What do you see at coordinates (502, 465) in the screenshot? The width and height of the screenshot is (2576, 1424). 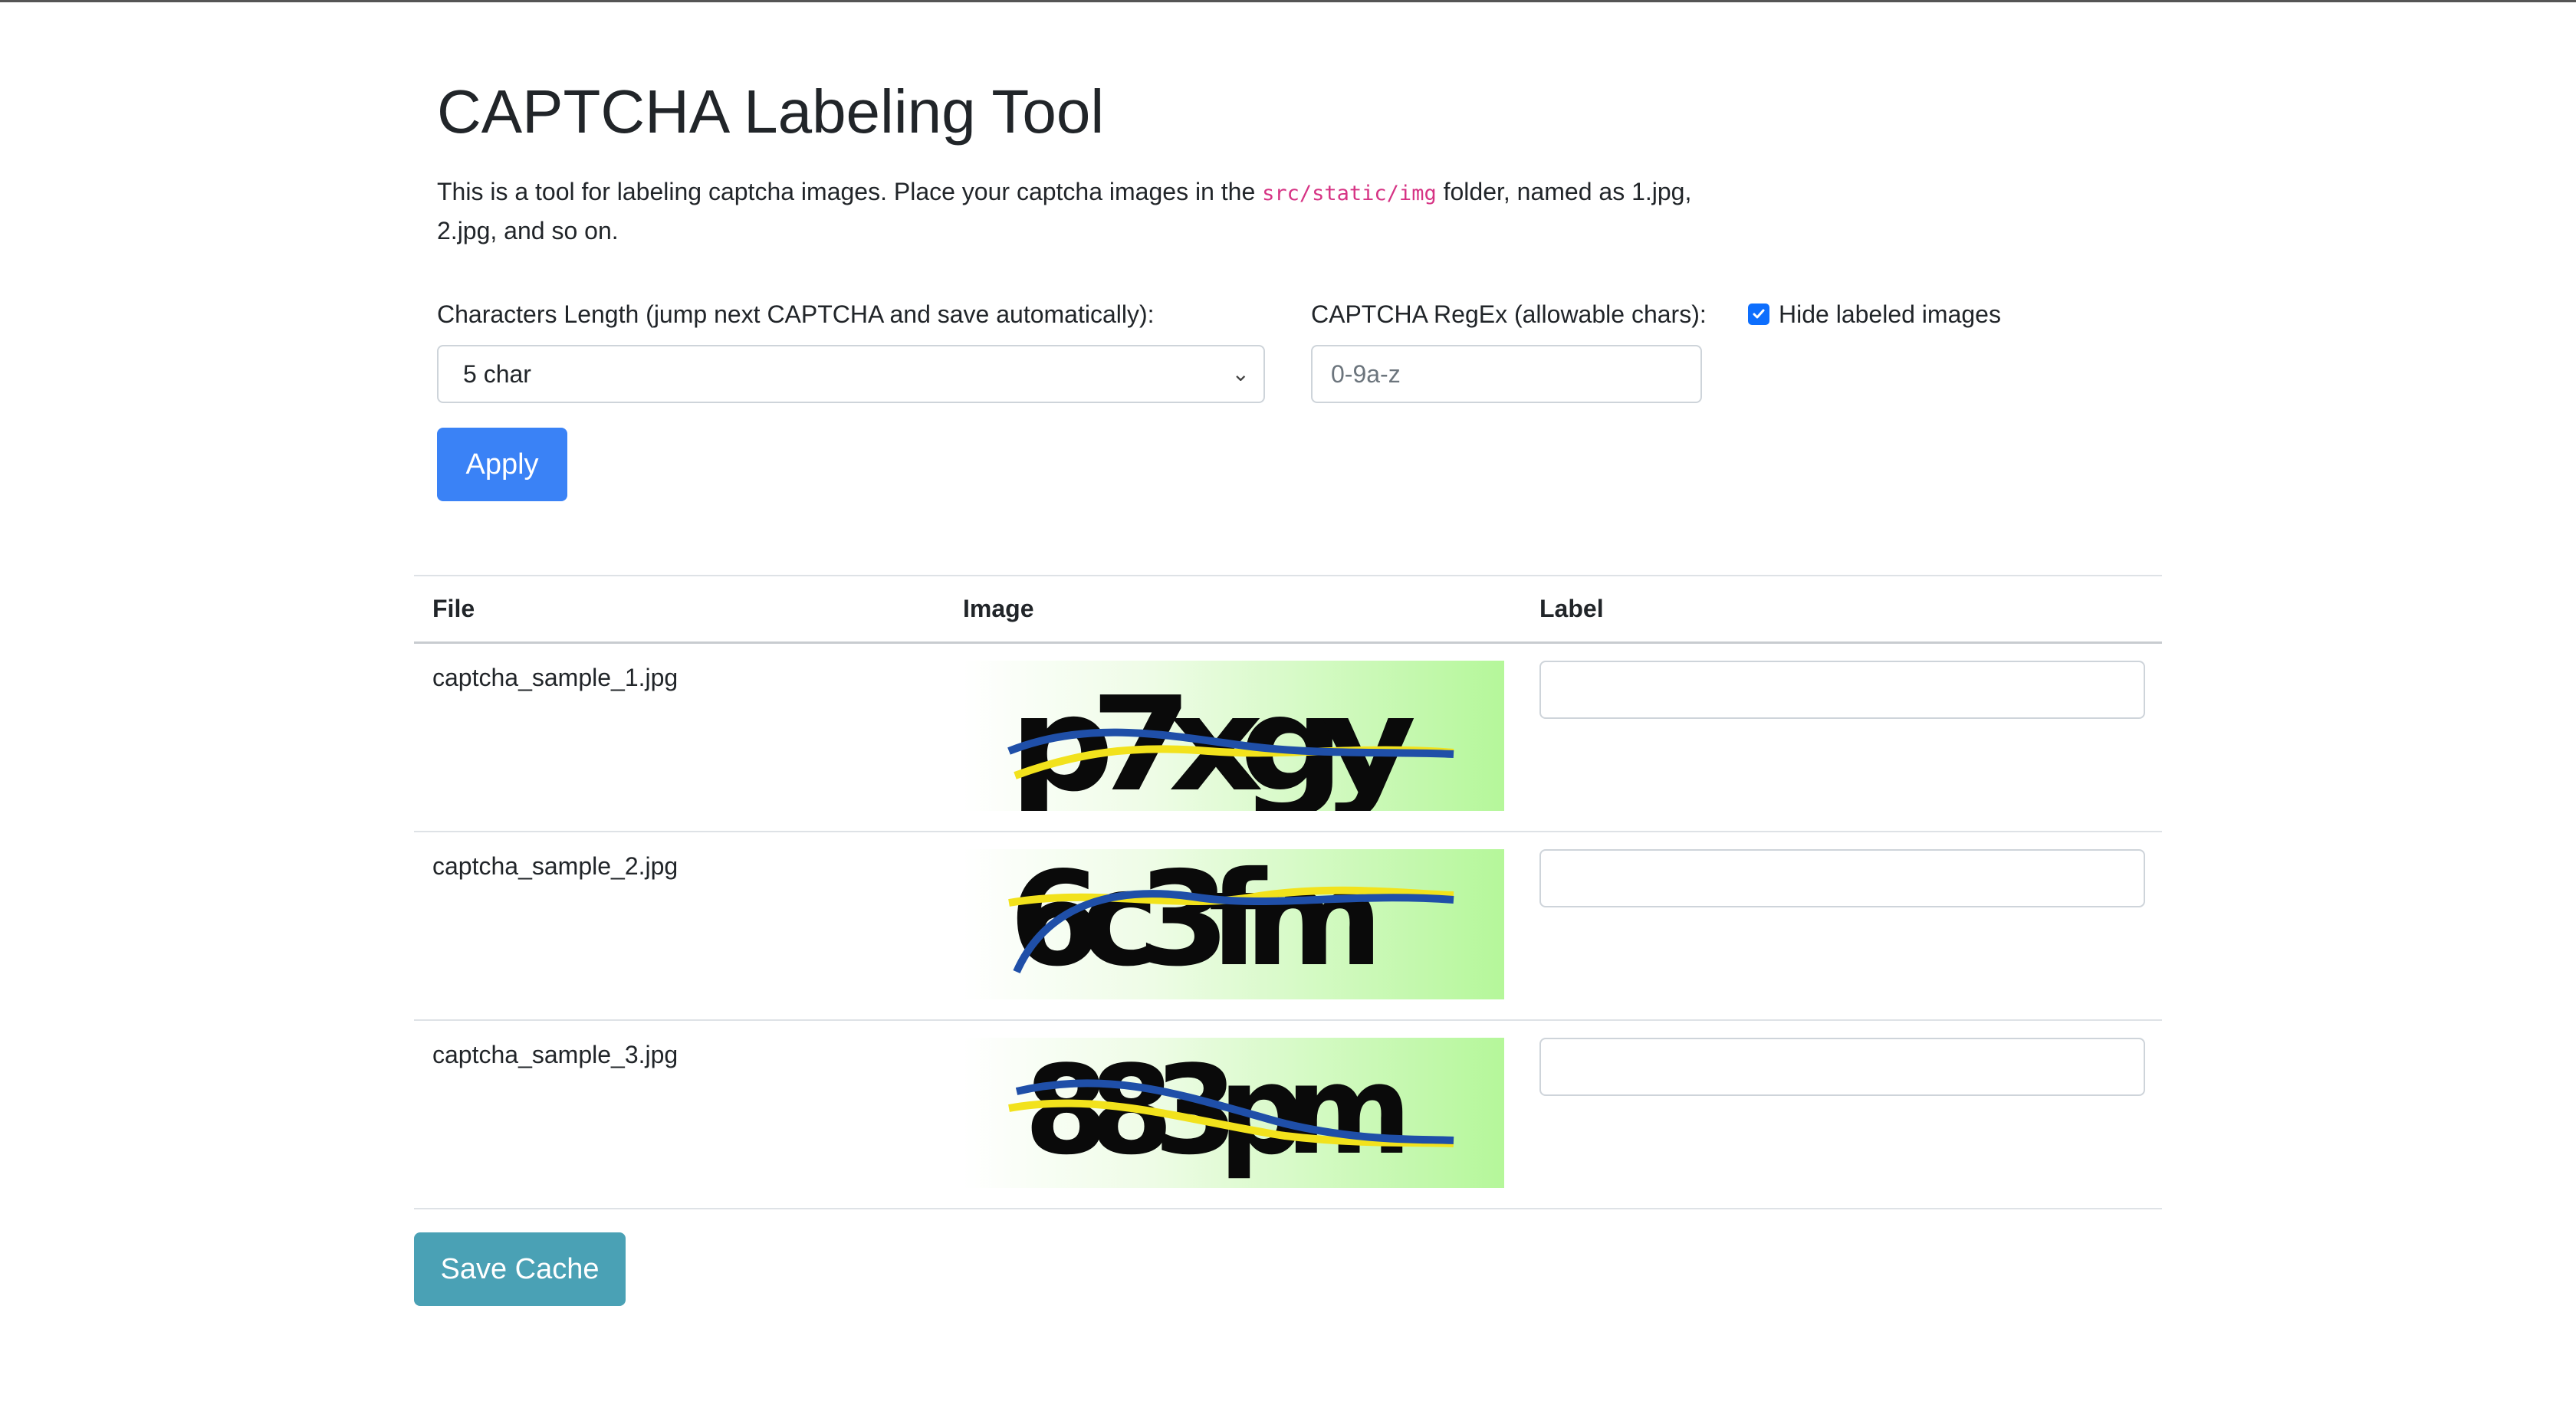 I see `apply-button: Apply` at bounding box center [502, 465].